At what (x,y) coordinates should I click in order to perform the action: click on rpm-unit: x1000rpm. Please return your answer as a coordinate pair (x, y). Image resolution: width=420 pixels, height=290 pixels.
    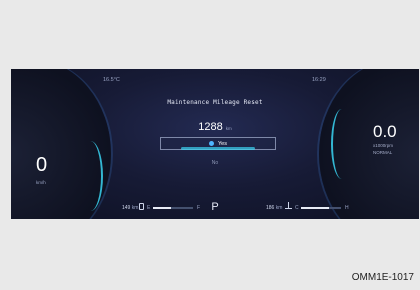
    Looking at the image, I should click on (383, 145).